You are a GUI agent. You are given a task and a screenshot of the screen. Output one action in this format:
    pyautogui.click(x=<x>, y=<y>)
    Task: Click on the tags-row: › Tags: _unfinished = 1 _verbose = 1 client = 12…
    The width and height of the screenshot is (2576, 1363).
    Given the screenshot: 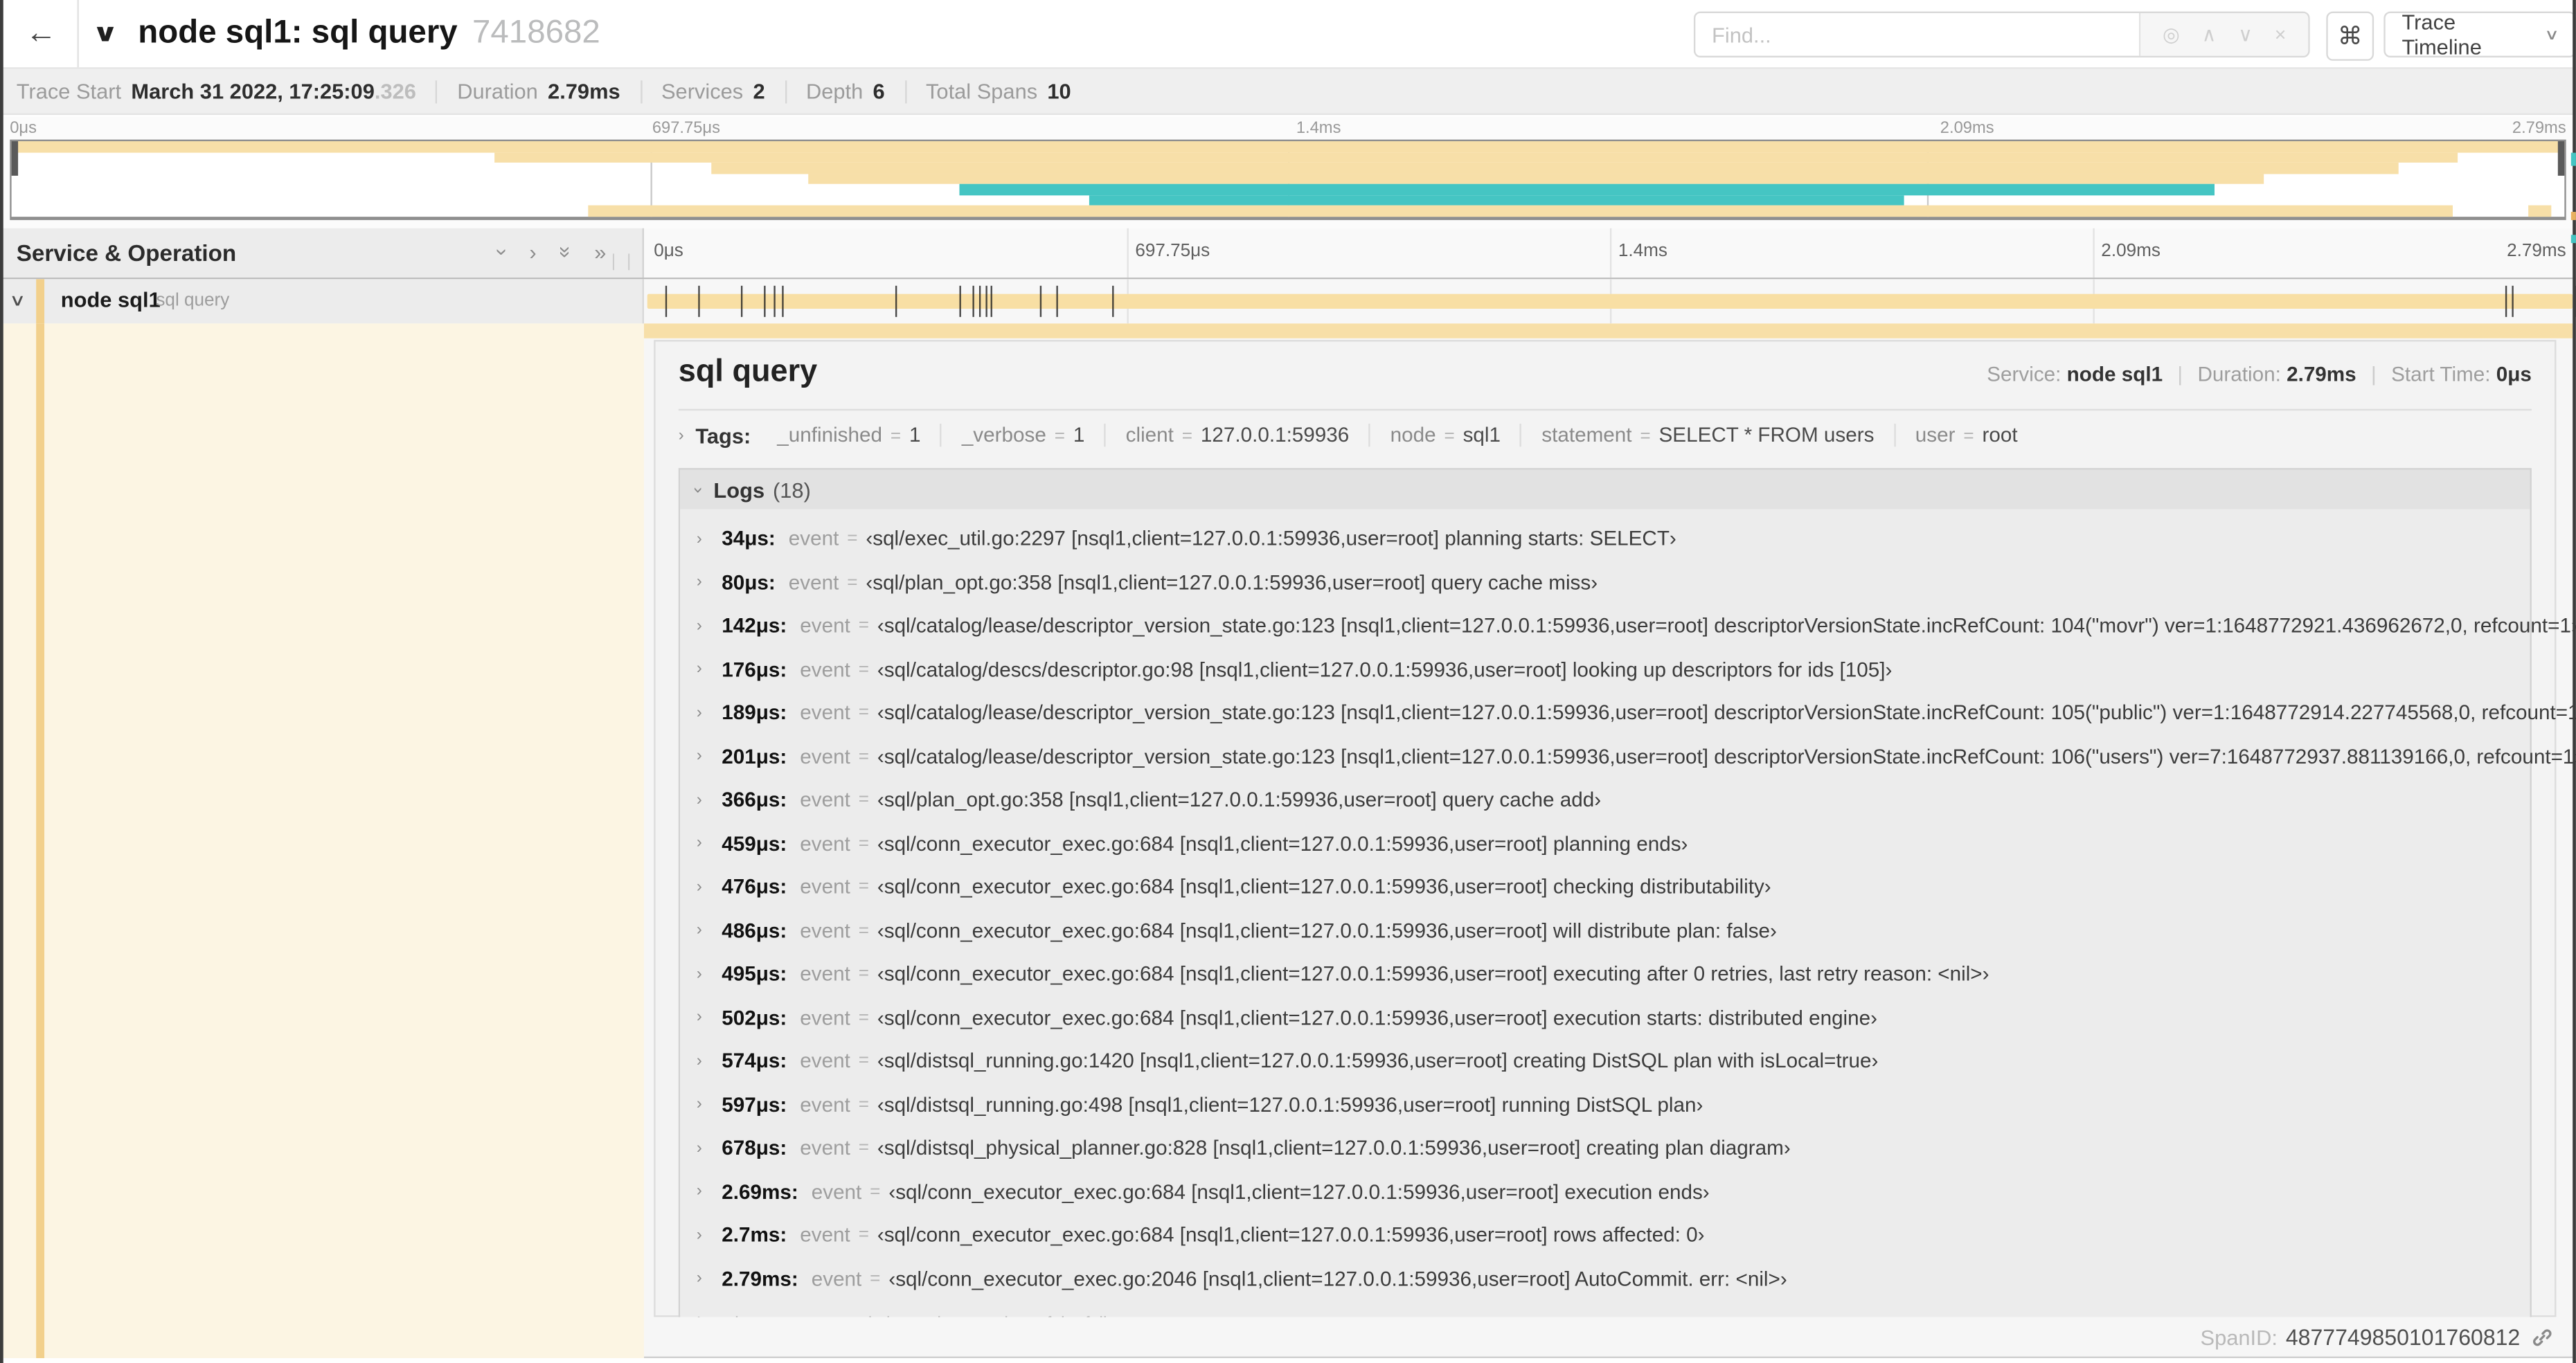 What is the action you would take?
    pyautogui.click(x=1605, y=435)
    